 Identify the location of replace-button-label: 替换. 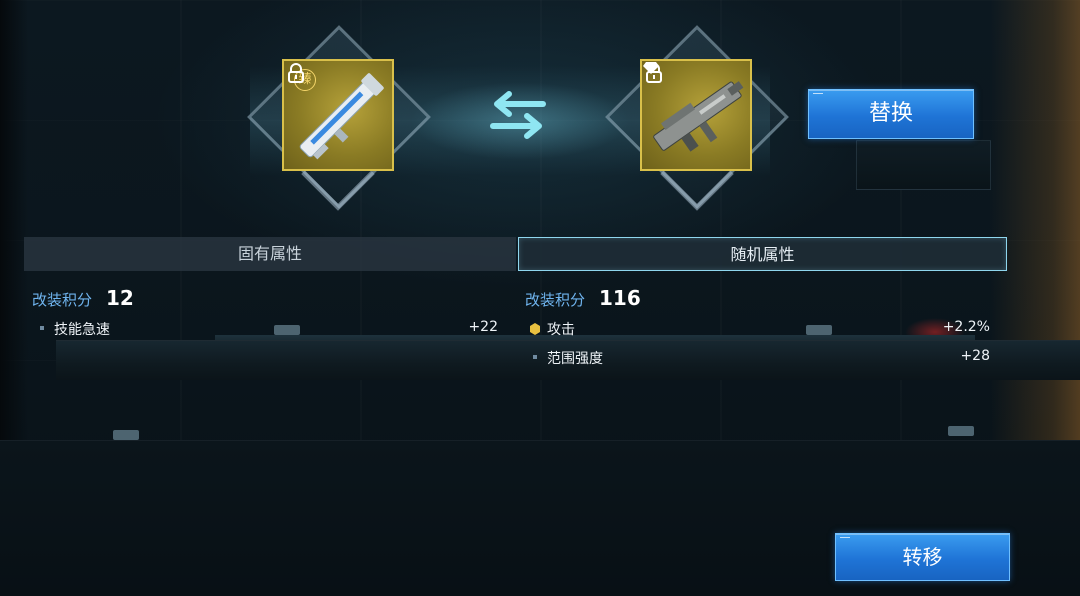
(890, 113).